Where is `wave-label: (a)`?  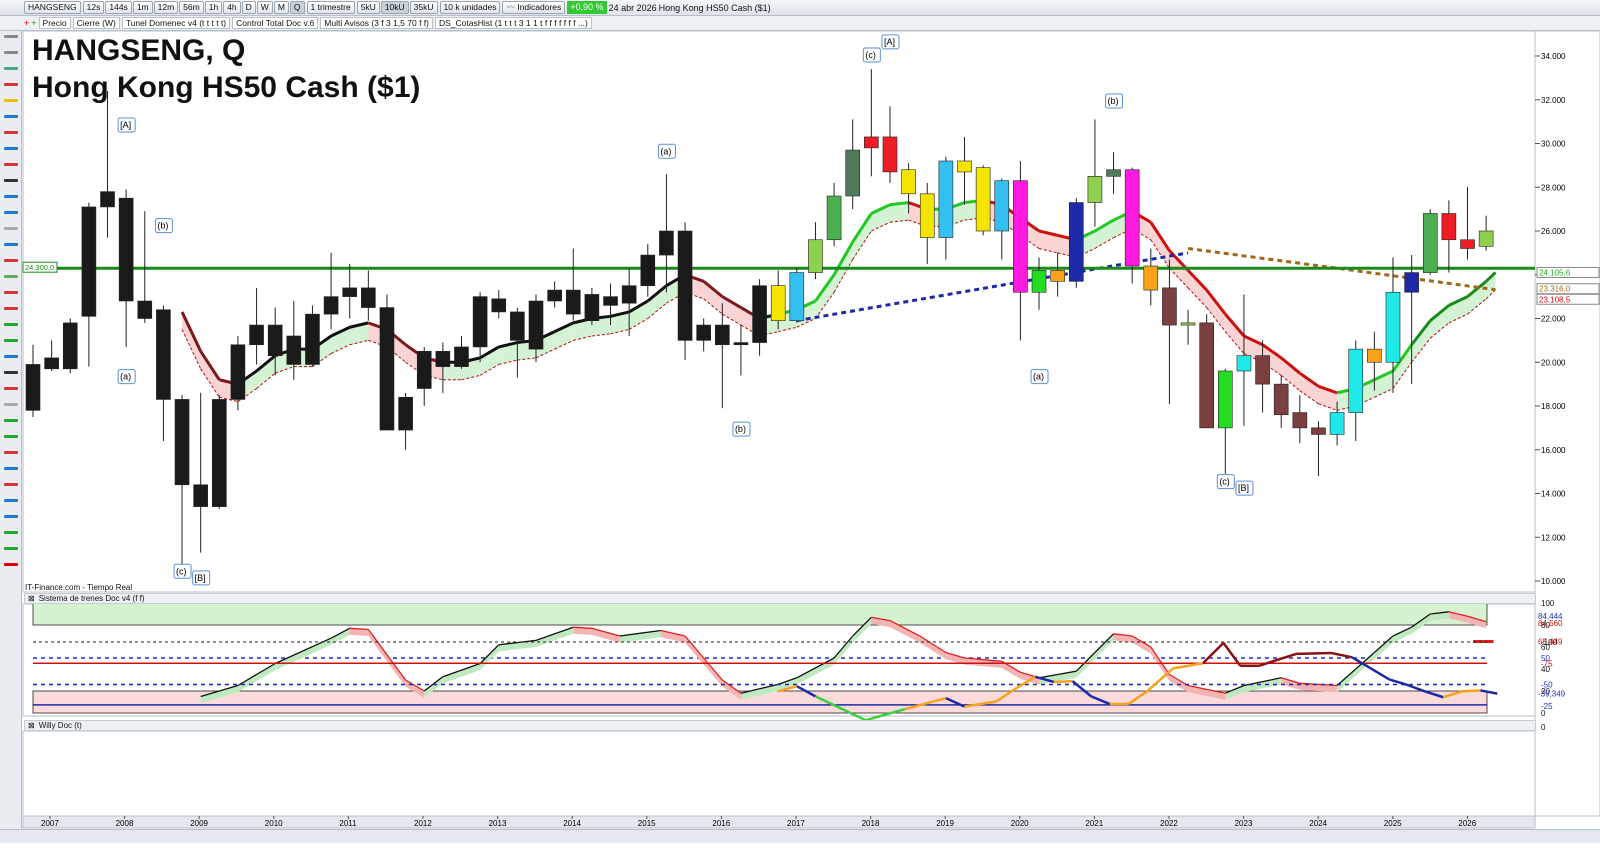
wave-label: (a) is located at coordinates (125, 377).